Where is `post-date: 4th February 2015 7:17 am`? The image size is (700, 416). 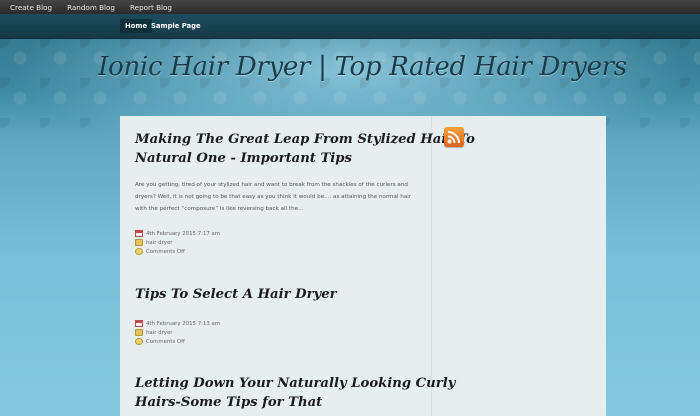
post-date: 4th February 2015 7:17 am is located at coordinates (183, 233).